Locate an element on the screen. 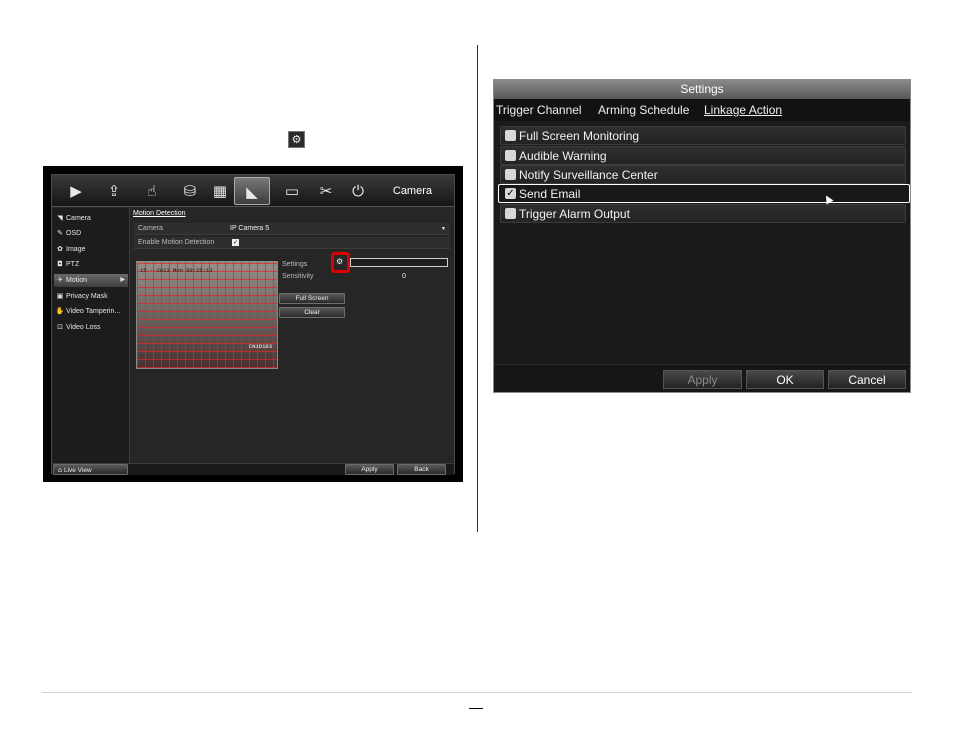 The image size is (954, 737). sidebar-item-image: ✿ Image is located at coordinates (91, 249).